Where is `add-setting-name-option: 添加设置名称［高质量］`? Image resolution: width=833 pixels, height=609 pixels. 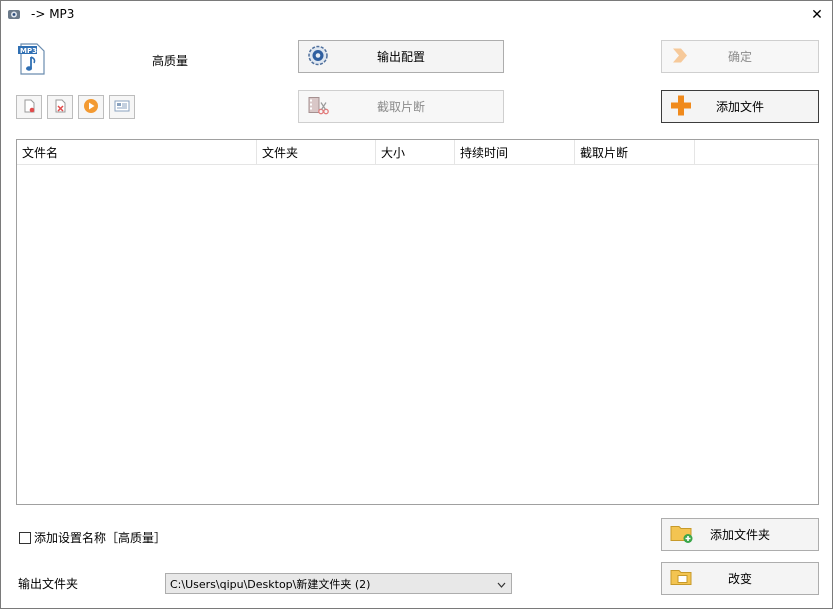
add-setting-name-option: 添加设置名称［高质量］ is located at coordinates (92, 537).